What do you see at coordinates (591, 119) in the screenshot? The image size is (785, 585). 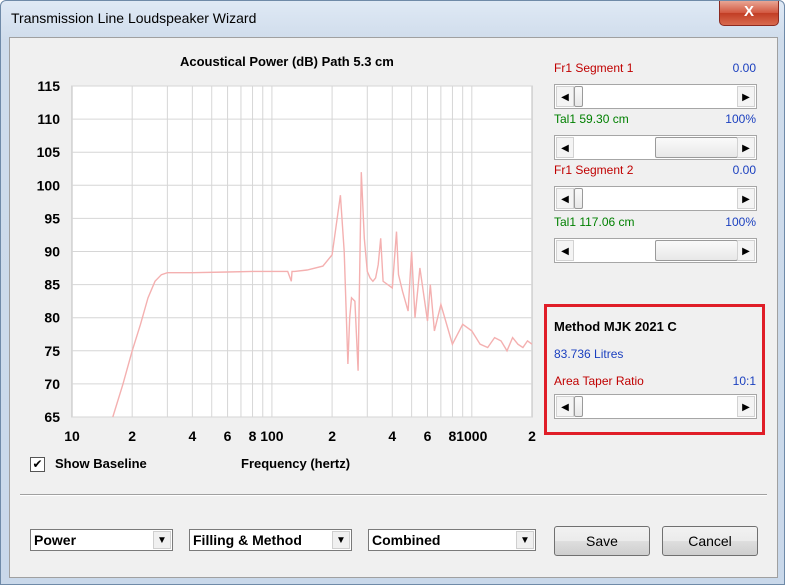 I see `slider-label: Tal1 59.30 cm` at bounding box center [591, 119].